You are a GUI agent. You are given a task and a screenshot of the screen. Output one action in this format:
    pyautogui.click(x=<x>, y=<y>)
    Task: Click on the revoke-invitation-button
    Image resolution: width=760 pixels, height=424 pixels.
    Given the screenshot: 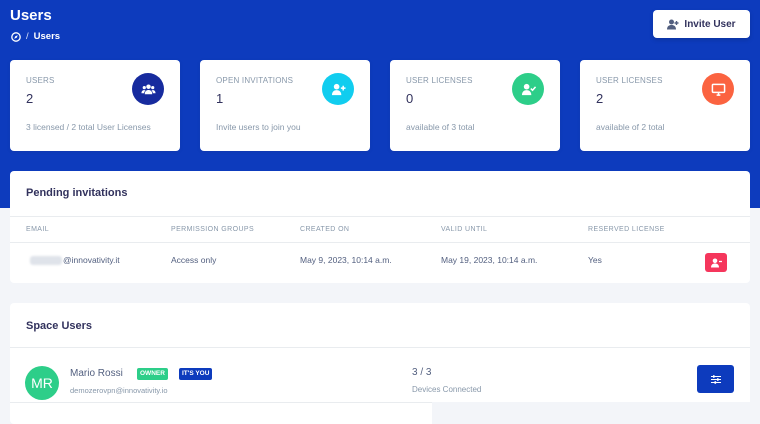 What is the action you would take?
    pyautogui.click(x=716, y=262)
    